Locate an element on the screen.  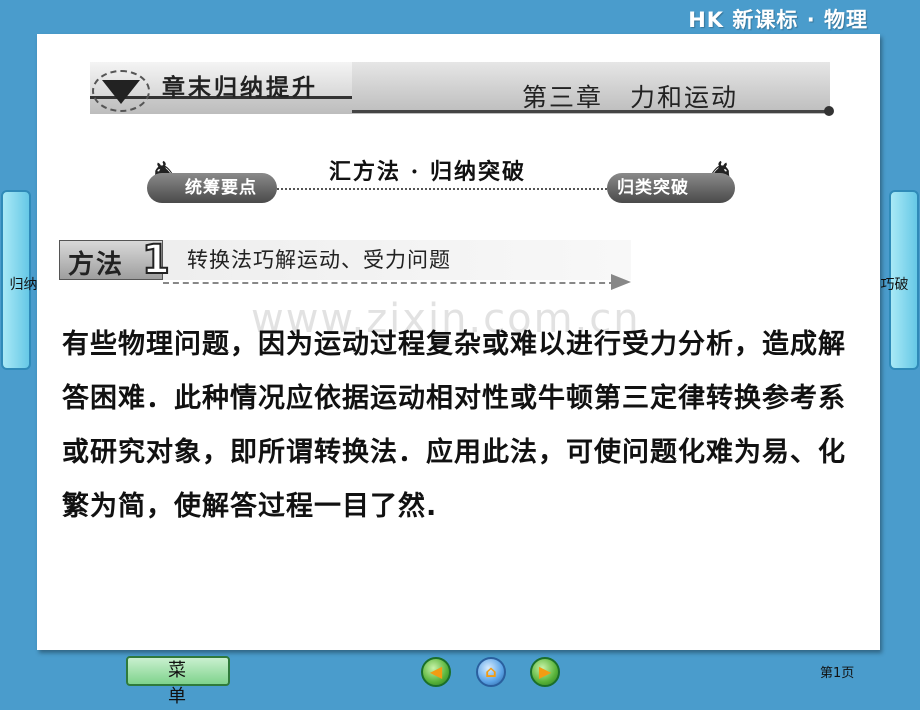
chapter-header: 章末归纳提升 第三章 力和运动 is located at coordinates (467, 86).